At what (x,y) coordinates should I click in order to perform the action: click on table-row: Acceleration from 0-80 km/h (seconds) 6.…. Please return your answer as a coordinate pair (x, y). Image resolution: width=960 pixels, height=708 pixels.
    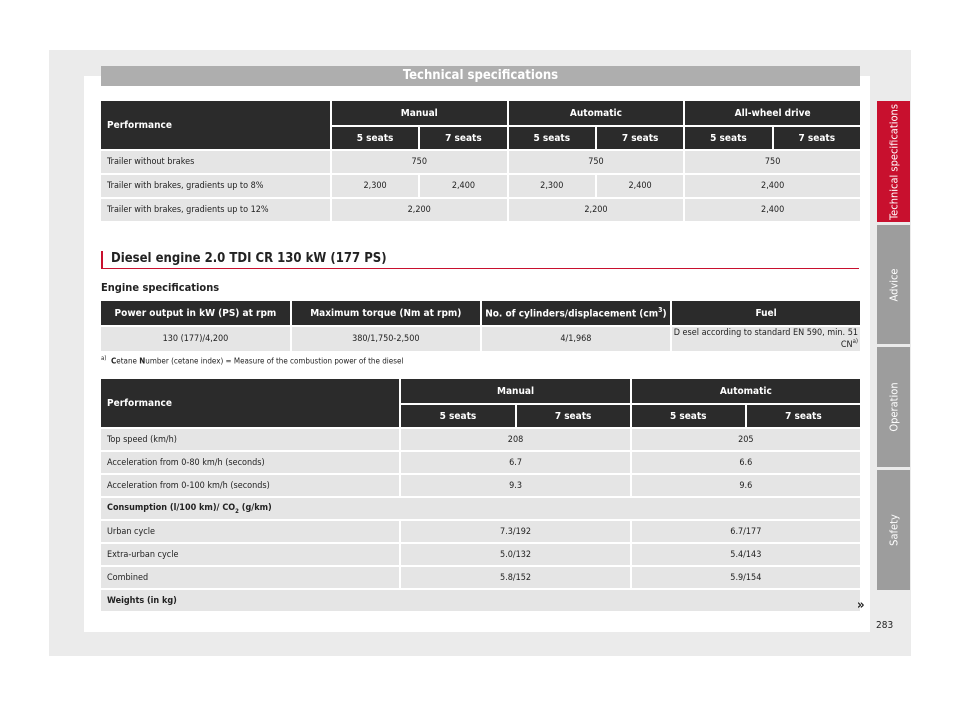
    Looking at the image, I should click on (480, 462).